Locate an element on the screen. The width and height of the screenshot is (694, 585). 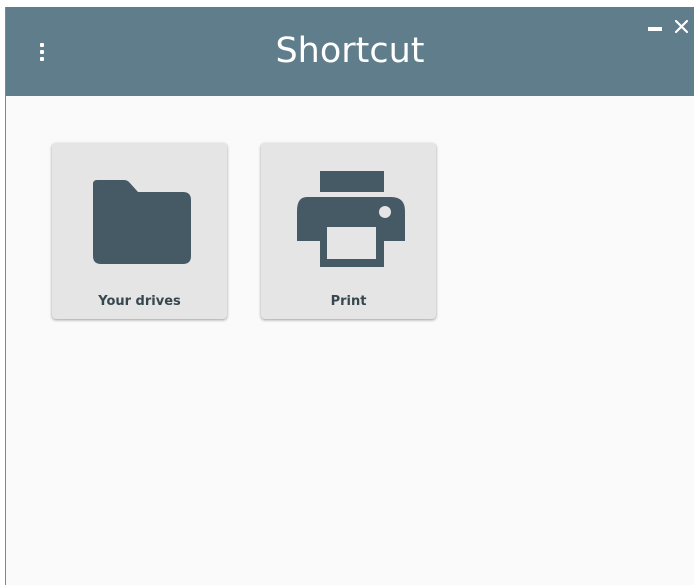
your-drives-label: Your drives is located at coordinates (139, 301).